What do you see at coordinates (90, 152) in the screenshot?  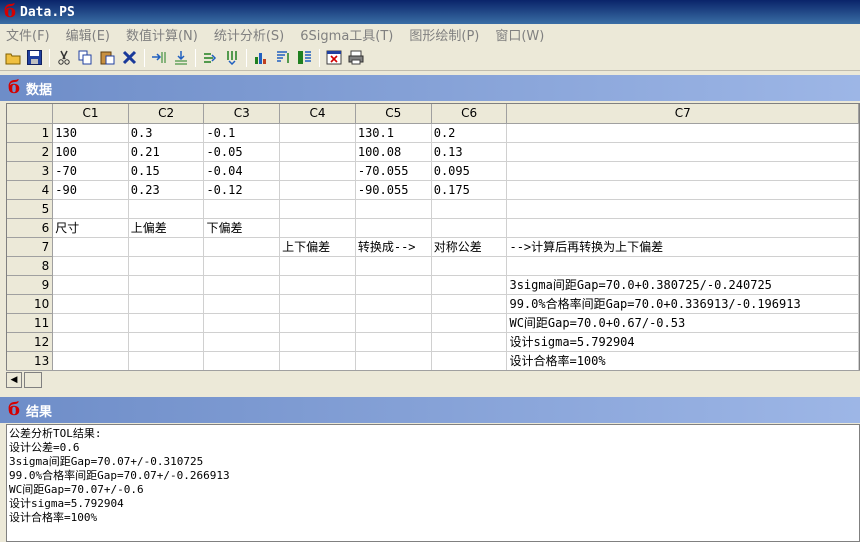 I see `grid-cell: 100` at bounding box center [90, 152].